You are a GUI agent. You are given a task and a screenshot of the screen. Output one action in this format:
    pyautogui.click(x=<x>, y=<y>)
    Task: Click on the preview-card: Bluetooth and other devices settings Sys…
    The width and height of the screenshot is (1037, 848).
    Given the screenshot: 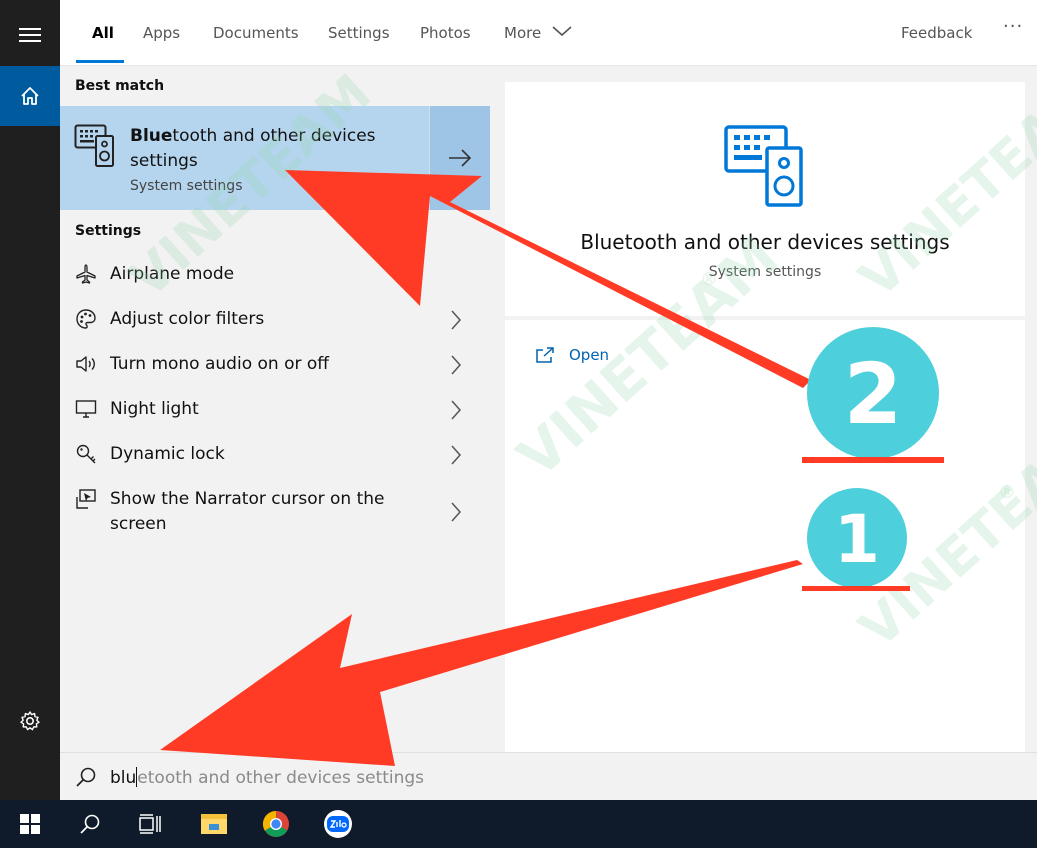 What is the action you would take?
    pyautogui.click(x=765, y=199)
    